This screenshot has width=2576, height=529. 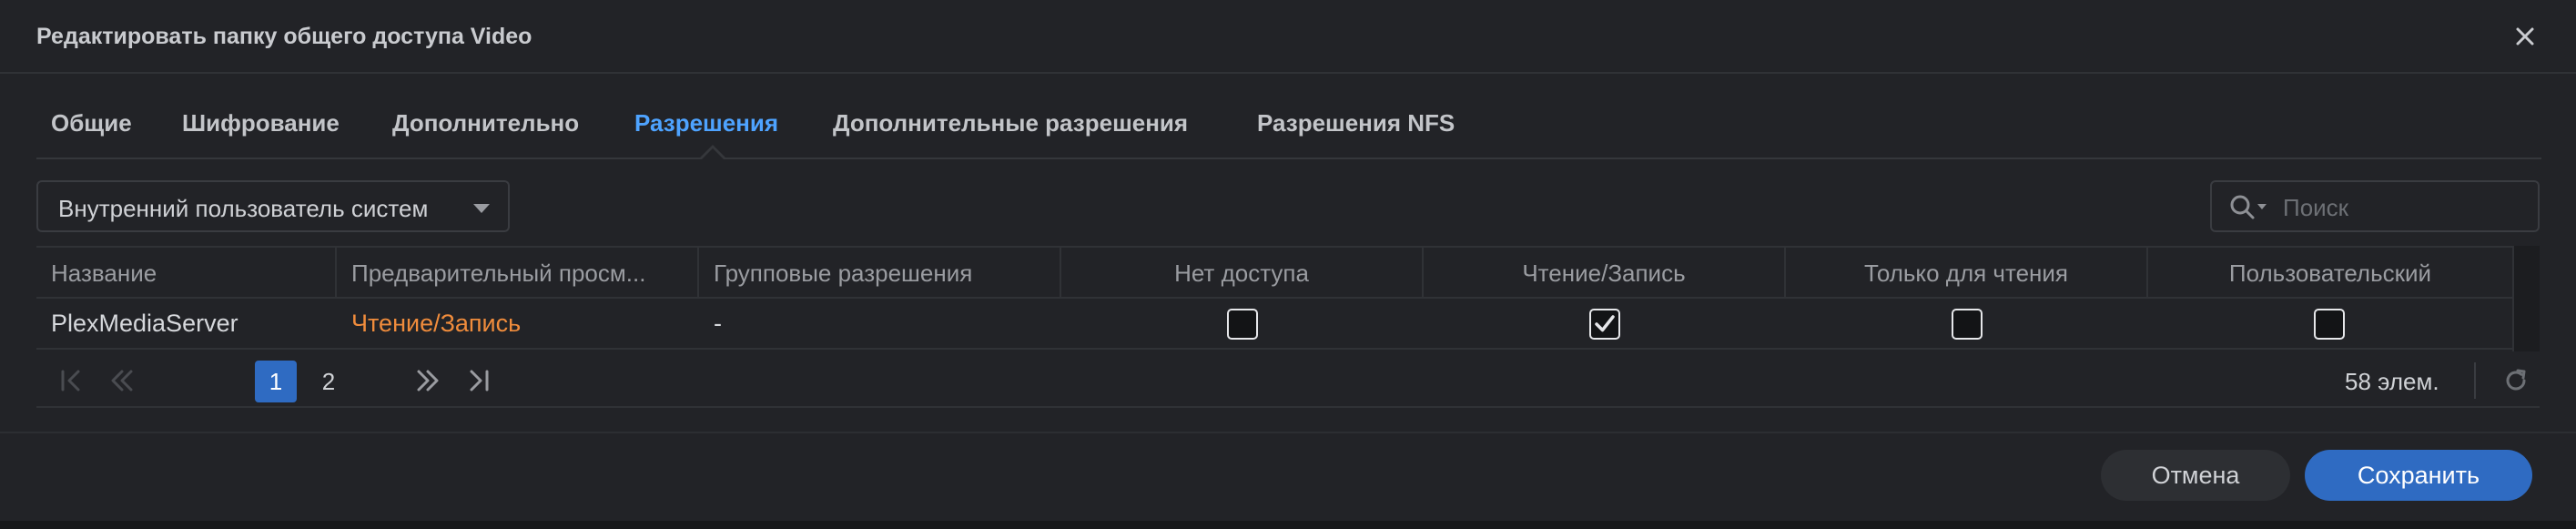 I want to click on checkmark-icon, so click(x=1605, y=323).